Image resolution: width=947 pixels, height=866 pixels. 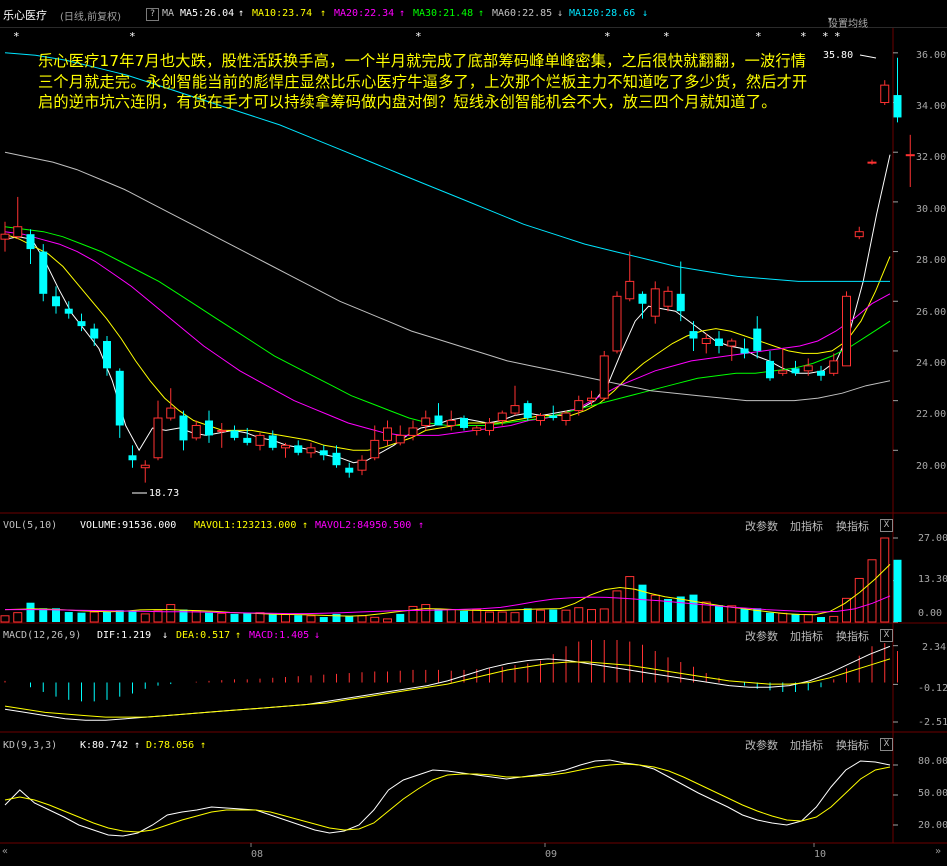 What do you see at coordinates (245, 525) in the screenshot?
I see `mavol1-value: MAVOL1:123213.000` at bounding box center [245, 525].